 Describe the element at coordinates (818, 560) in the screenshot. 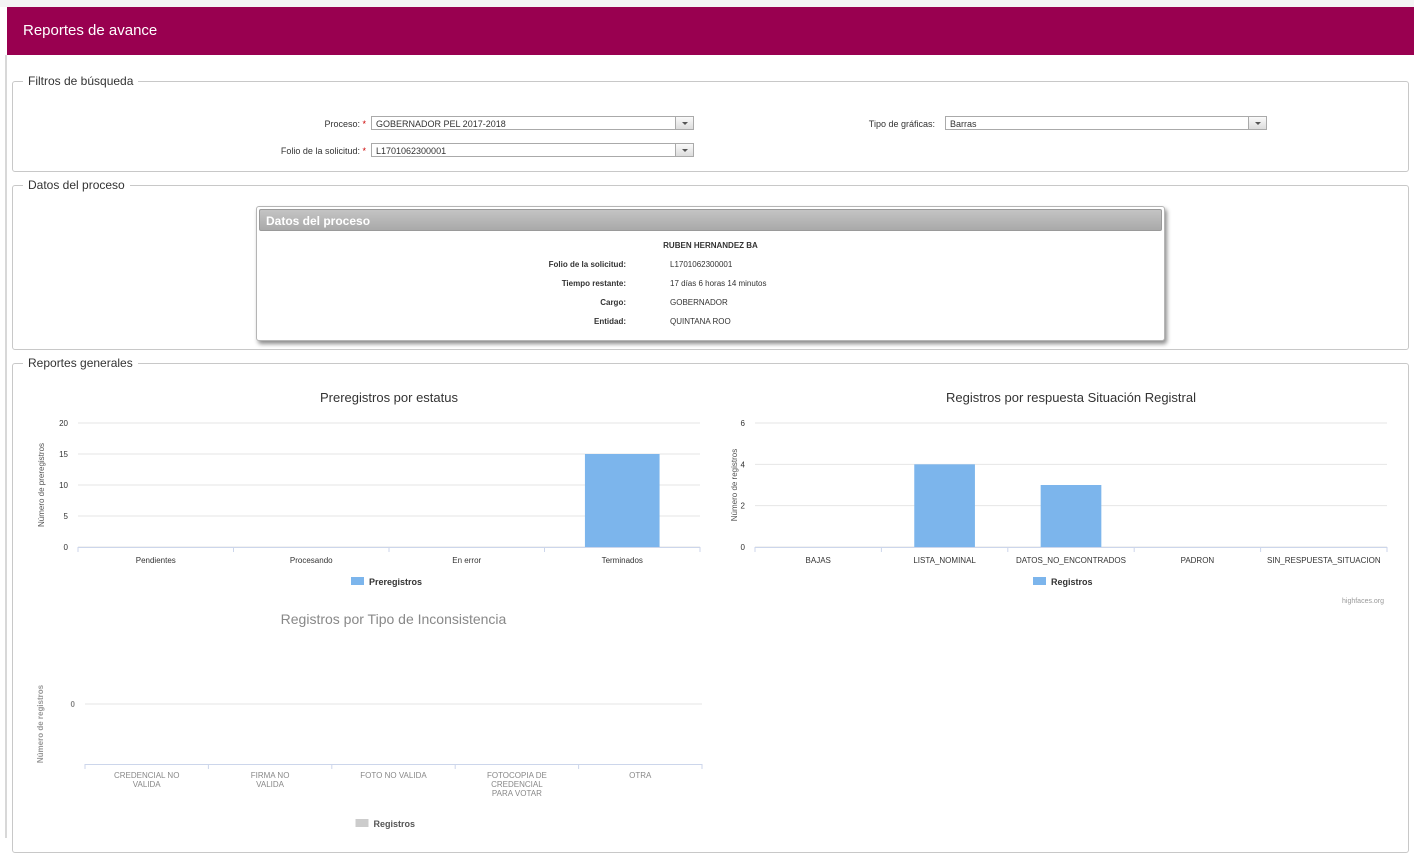

I see `x-tick-label: BAJAS` at that location.